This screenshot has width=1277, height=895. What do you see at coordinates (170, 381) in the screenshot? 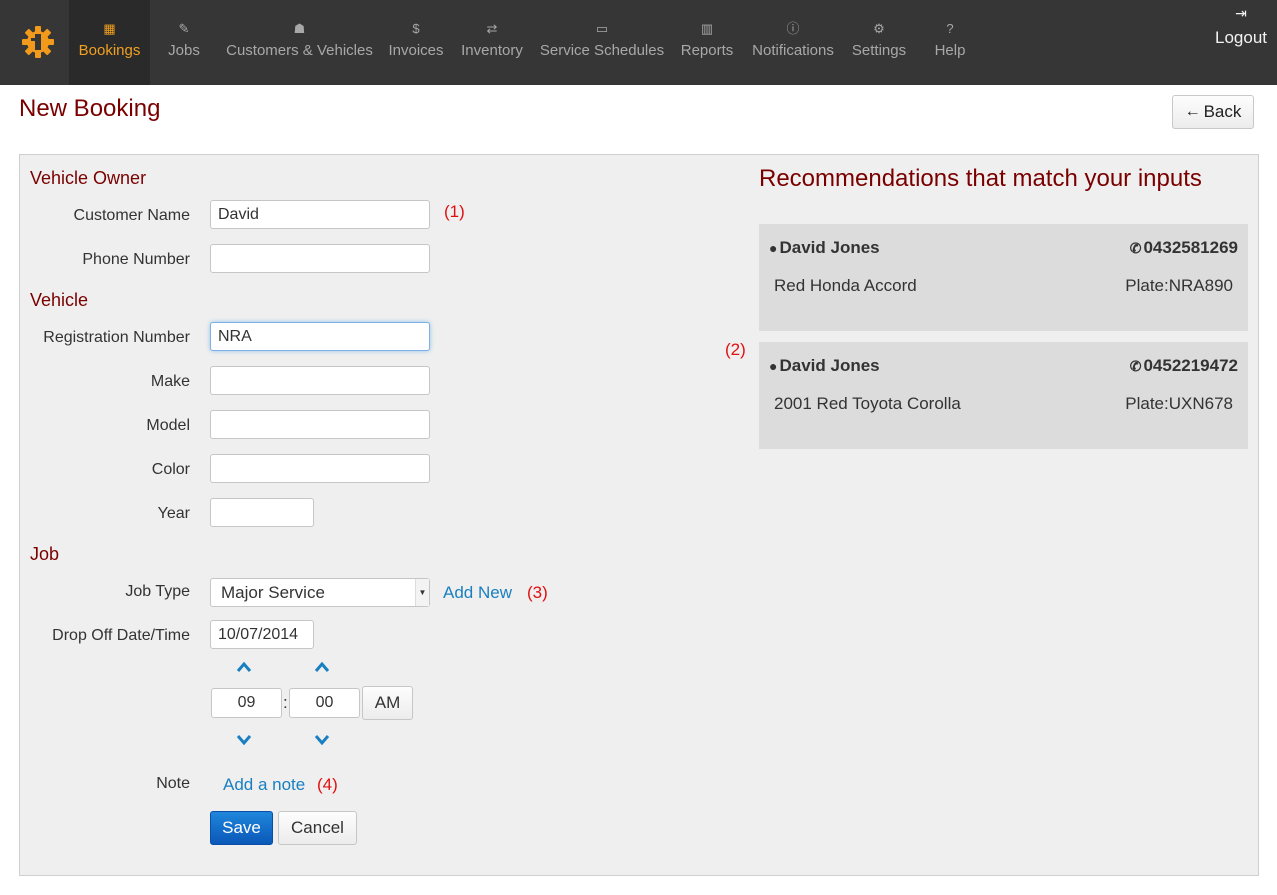
I see `make-label: Make` at bounding box center [170, 381].